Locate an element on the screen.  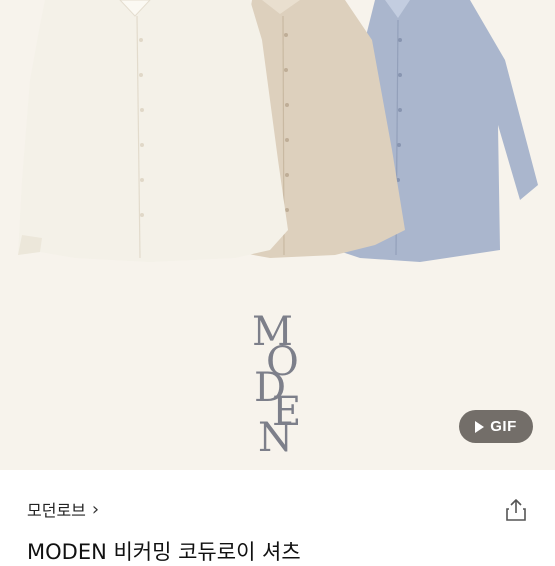
shop-name: 모던로브 is located at coordinates (56, 510).